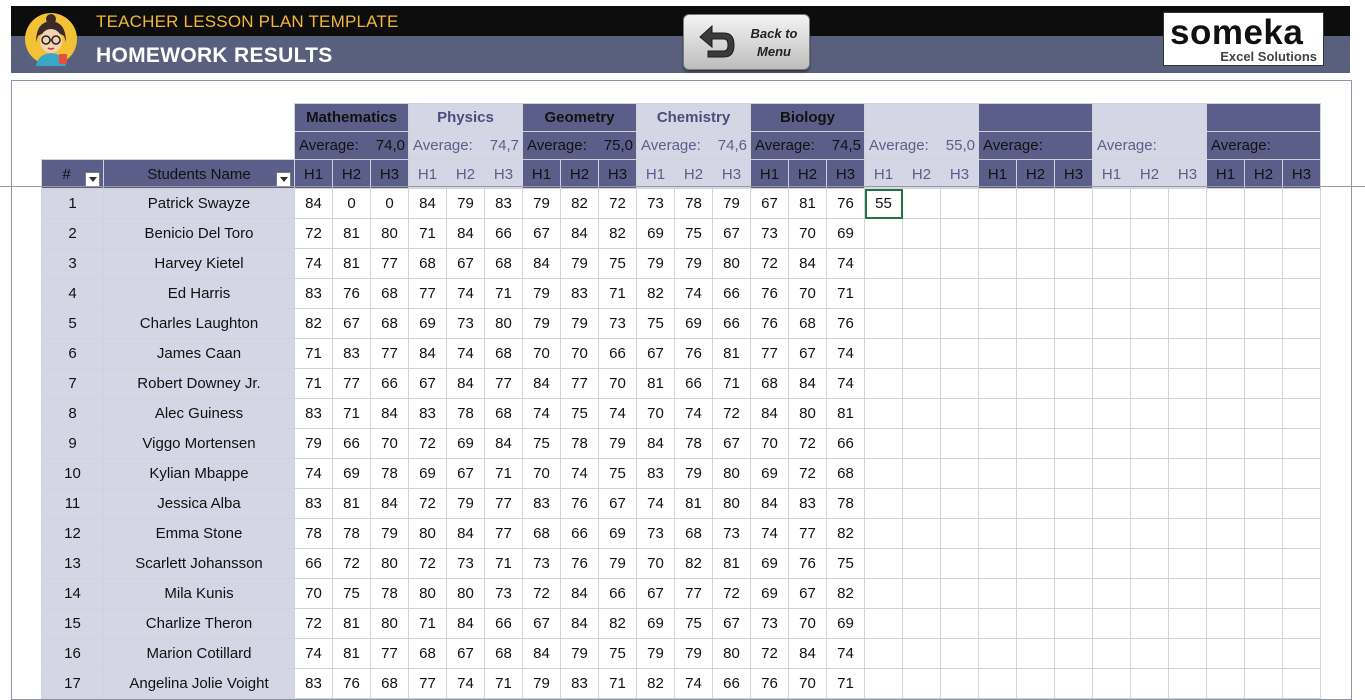 This screenshot has height=700, width=1365. I want to click on student-name: Harvey Kietel, so click(199, 263).